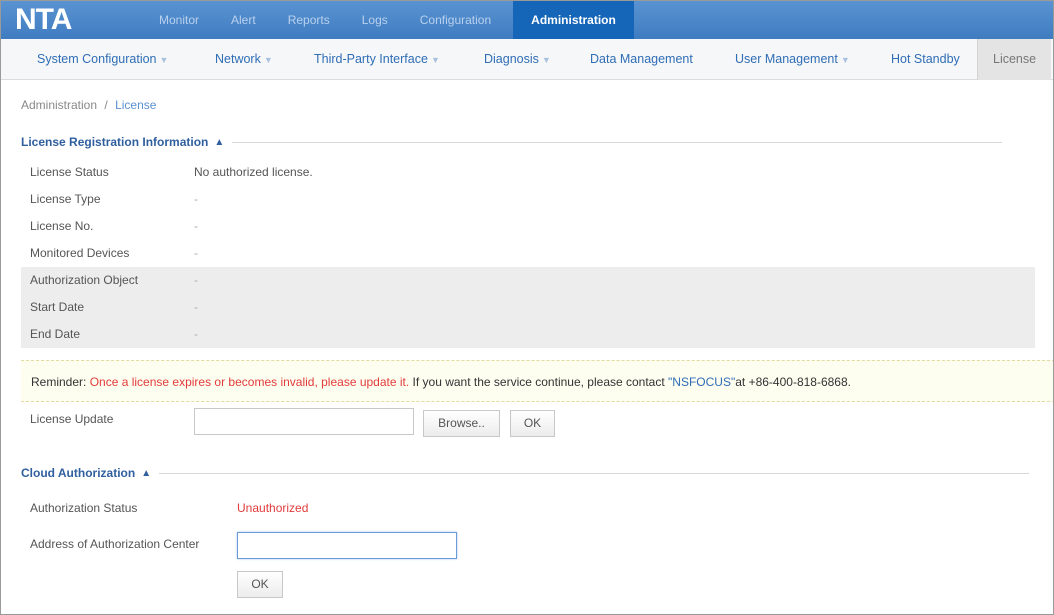 This screenshot has height=615, width=1054. Describe the element at coordinates (65, 199) in the screenshot. I see `row-label: License Type` at that location.